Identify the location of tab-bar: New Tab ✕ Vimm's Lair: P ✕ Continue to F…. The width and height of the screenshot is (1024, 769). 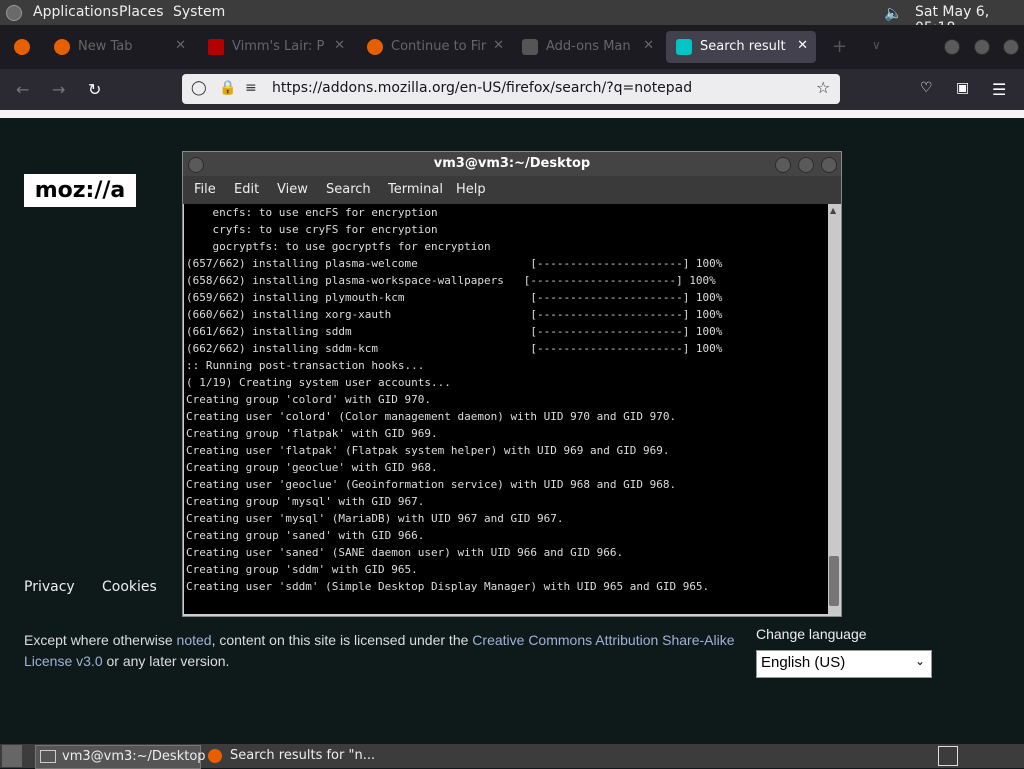
(512, 47).